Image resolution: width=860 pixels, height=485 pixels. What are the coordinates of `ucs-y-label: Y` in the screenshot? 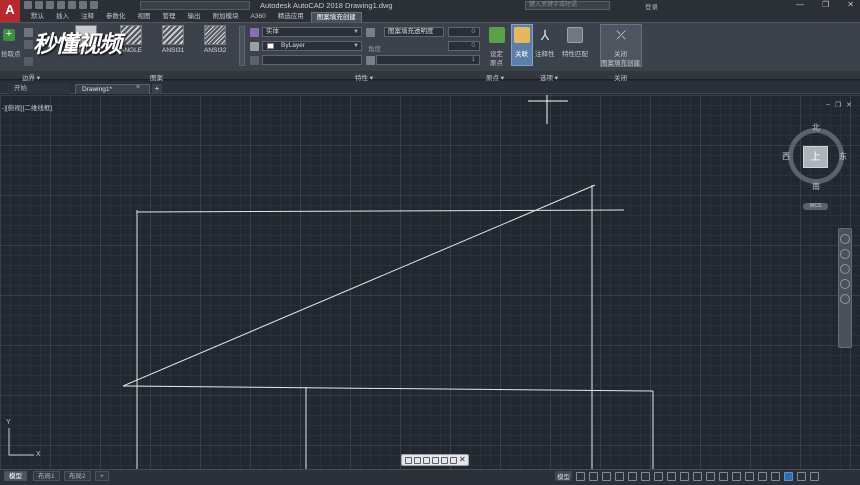 It's located at (8, 422).